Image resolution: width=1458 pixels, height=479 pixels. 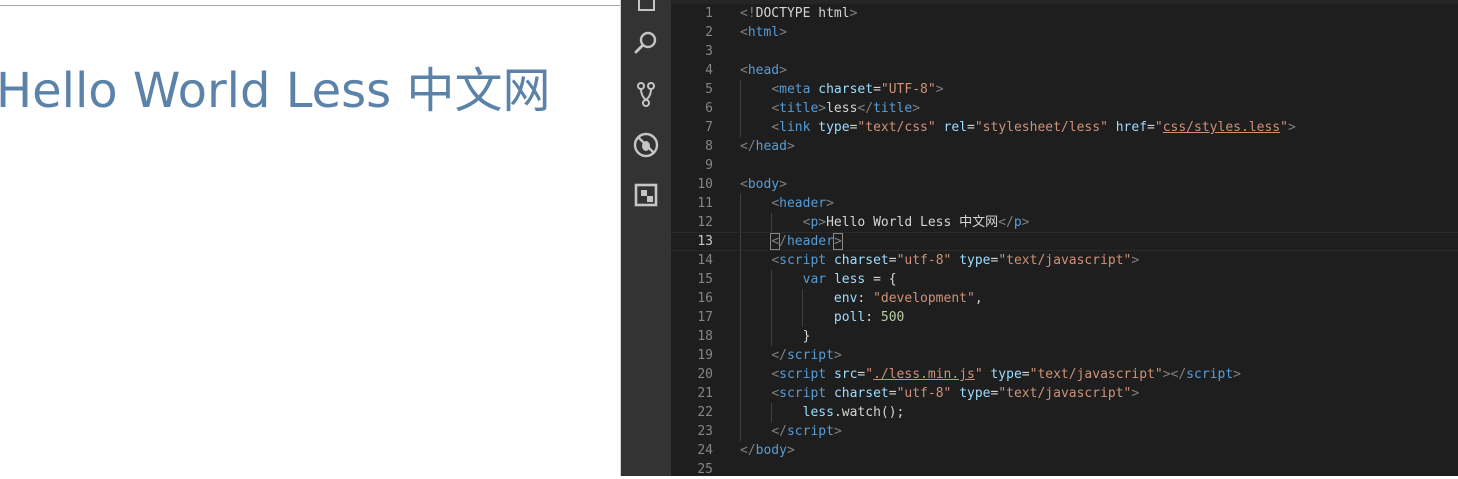 What do you see at coordinates (810, 241) in the screenshot?
I see `code-token: header` at bounding box center [810, 241].